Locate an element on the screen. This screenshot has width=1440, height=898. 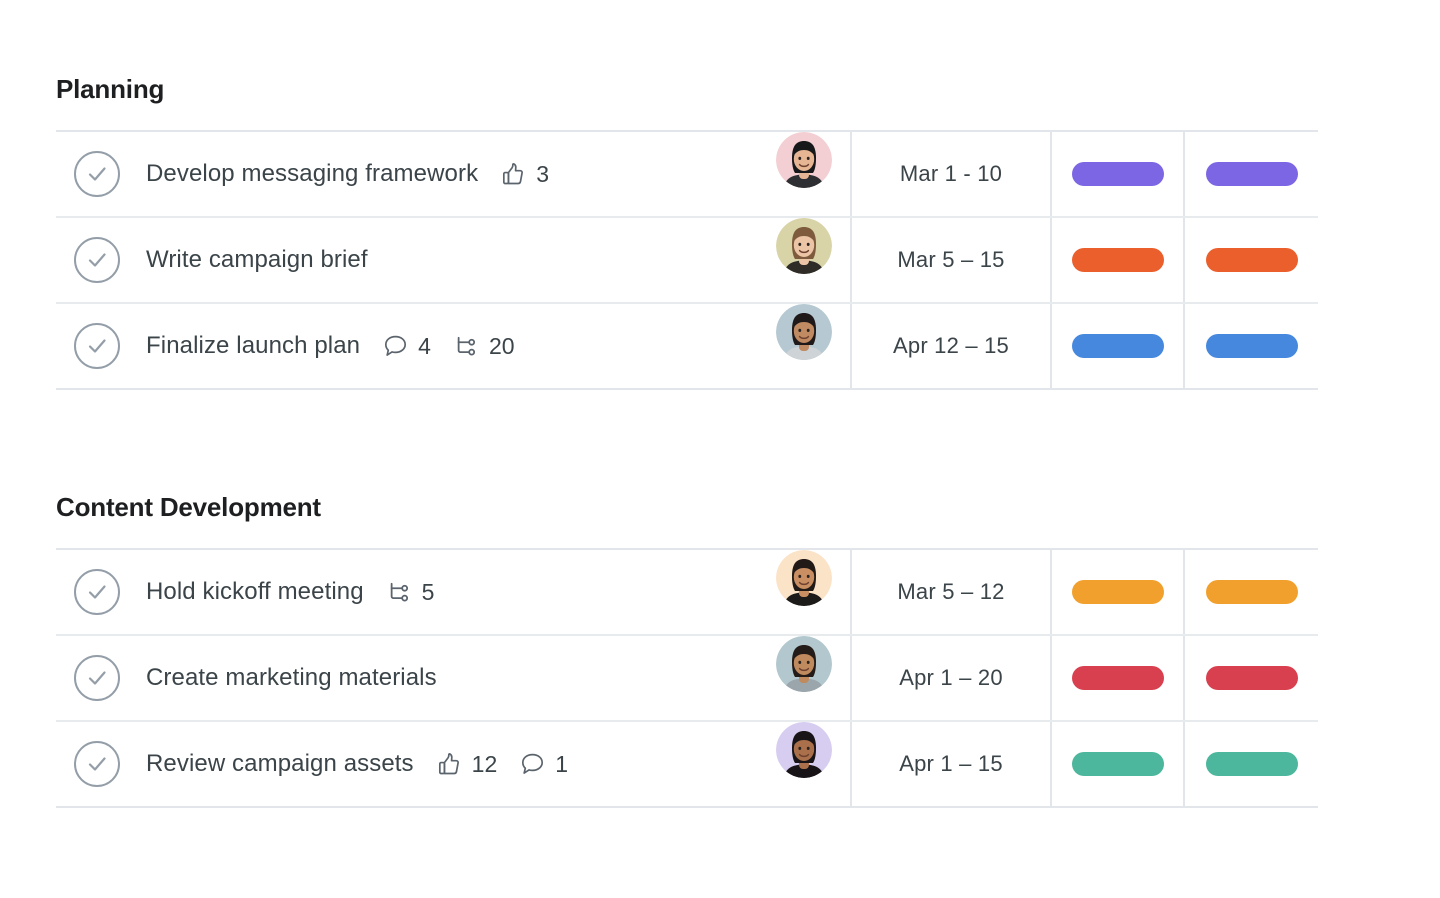
due-date-text: Apr 1 – 20 is located at coordinates (951, 677).